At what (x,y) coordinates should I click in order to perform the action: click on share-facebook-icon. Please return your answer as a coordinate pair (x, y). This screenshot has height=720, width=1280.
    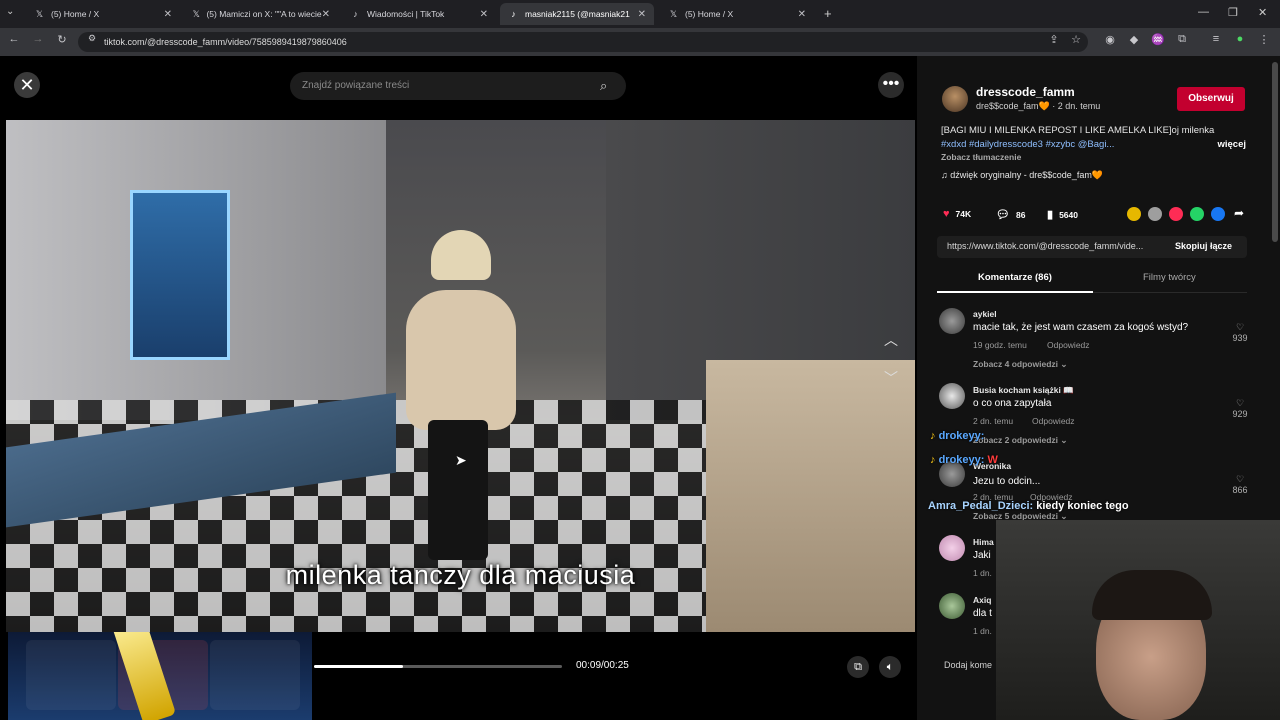
    Looking at the image, I should click on (1218, 214).